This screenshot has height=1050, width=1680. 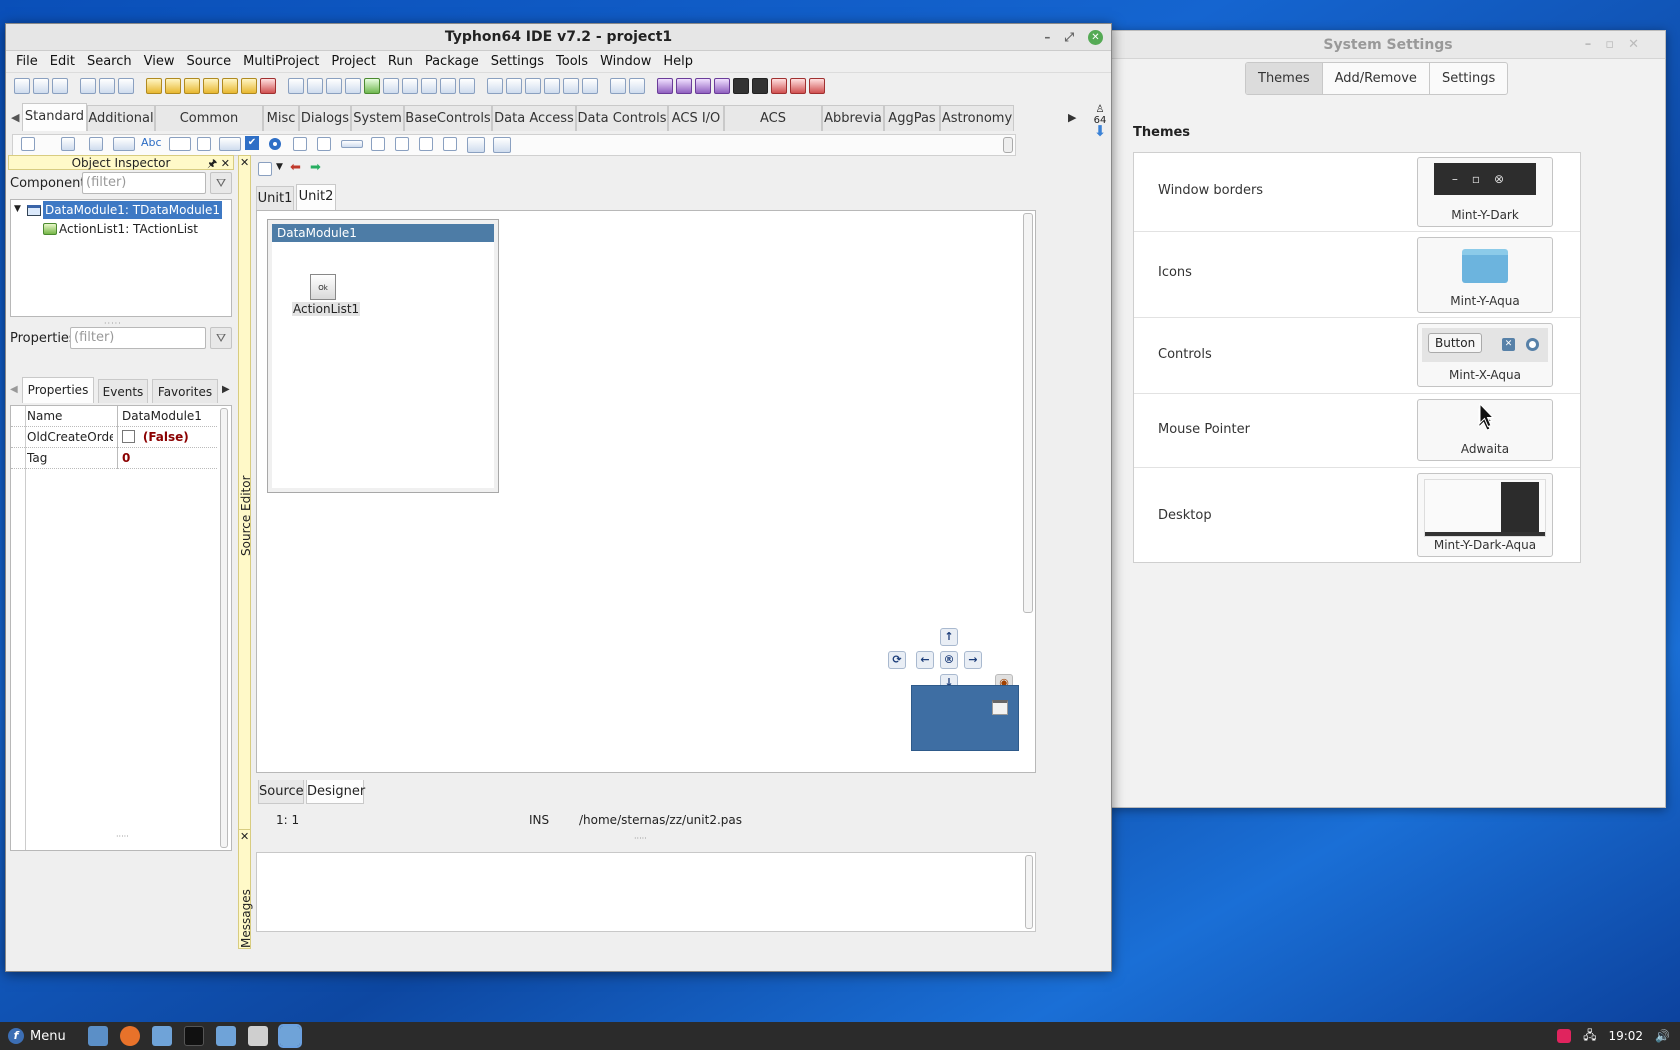 What do you see at coordinates (109, 61) in the screenshot?
I see `menu-search: Search` at bounding box center [109, 61].